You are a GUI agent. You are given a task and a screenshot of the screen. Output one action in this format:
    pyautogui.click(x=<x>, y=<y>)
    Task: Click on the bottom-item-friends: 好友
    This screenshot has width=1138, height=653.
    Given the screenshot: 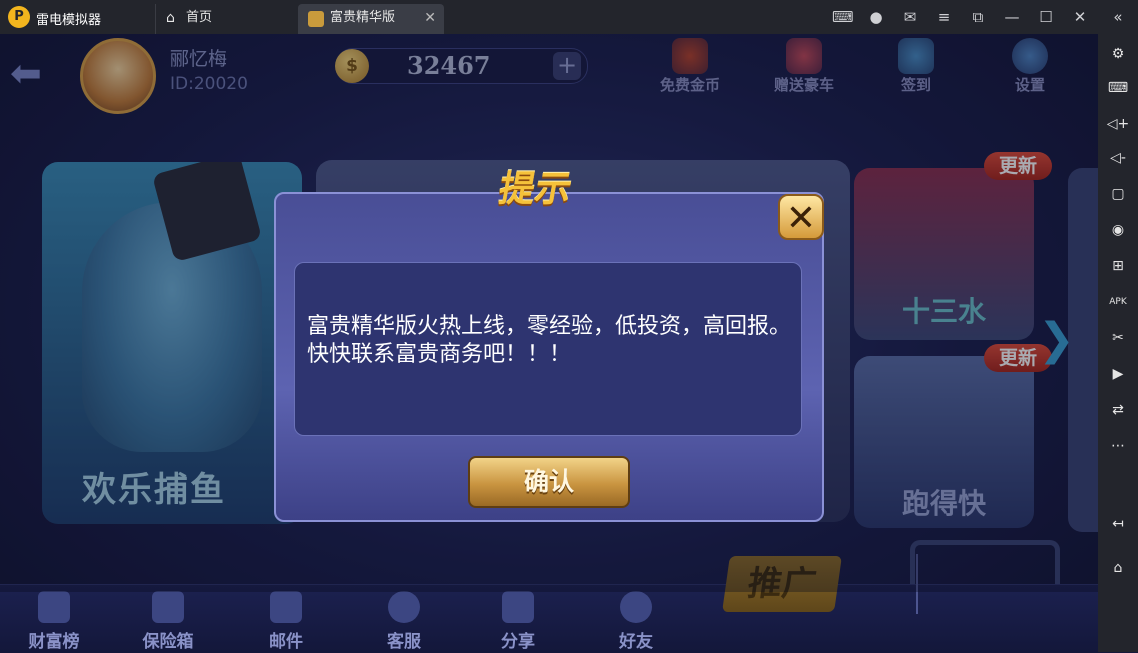 What is the action you would take?
    pyautogui.click(x=636, y=620)
    